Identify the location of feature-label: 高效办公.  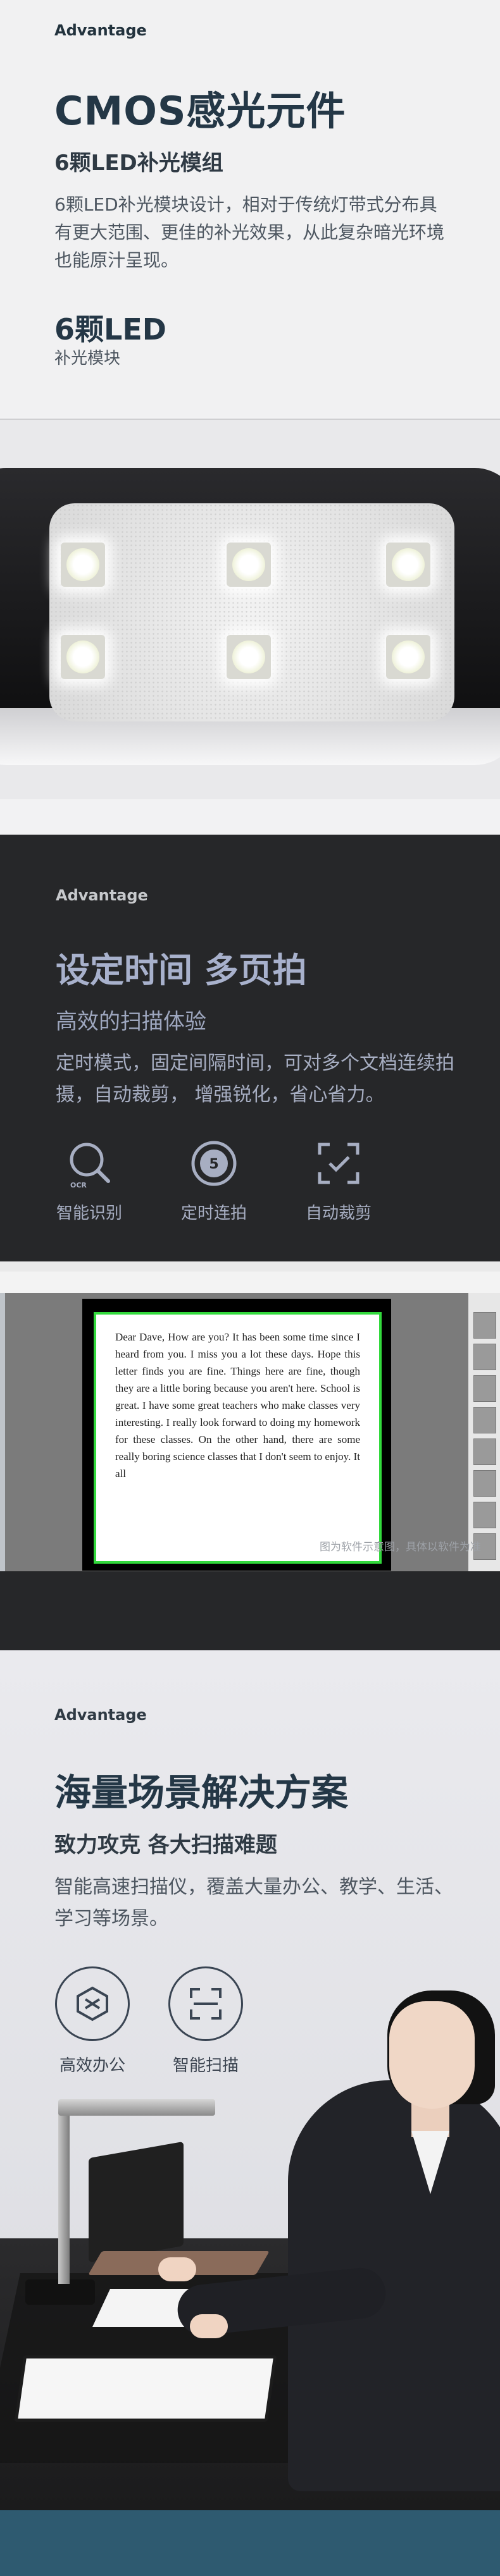
(92, 2065).